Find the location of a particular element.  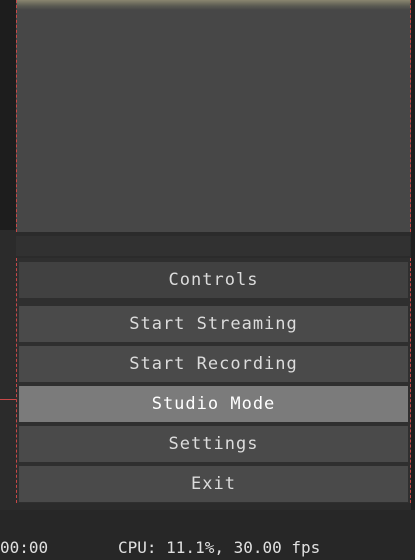

left-edge is located at coordinates (8, 115).